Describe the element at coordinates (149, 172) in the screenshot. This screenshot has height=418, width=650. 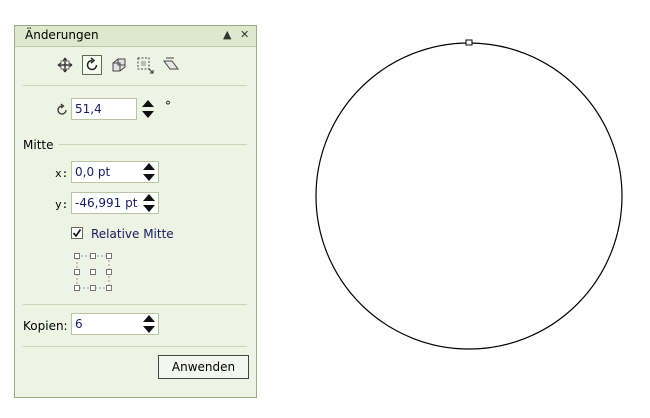
I see `center-x-spinner` at that location.